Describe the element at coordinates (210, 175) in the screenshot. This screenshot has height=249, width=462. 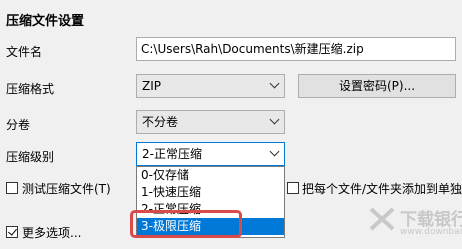
I see `level-option-0: 0-仅存储` at that location.